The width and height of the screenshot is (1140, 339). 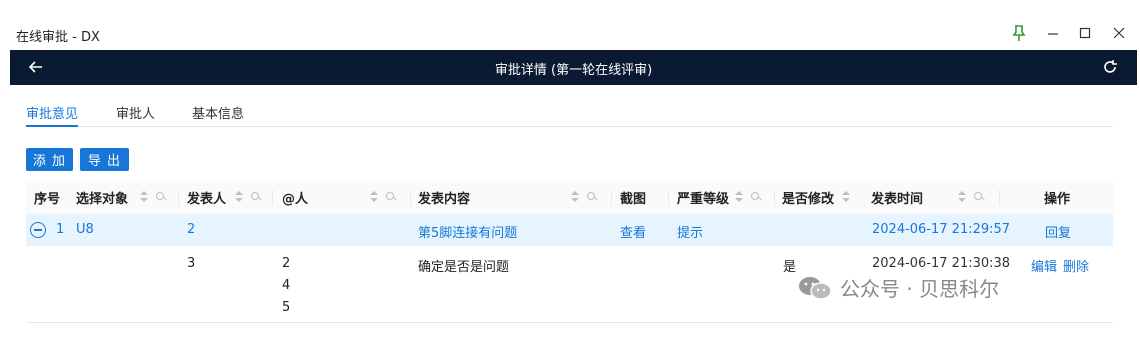 What do you see at coordinates (153, 197) in the screenshot?
I see `target-column-tools` at bounding box center [153, 197].